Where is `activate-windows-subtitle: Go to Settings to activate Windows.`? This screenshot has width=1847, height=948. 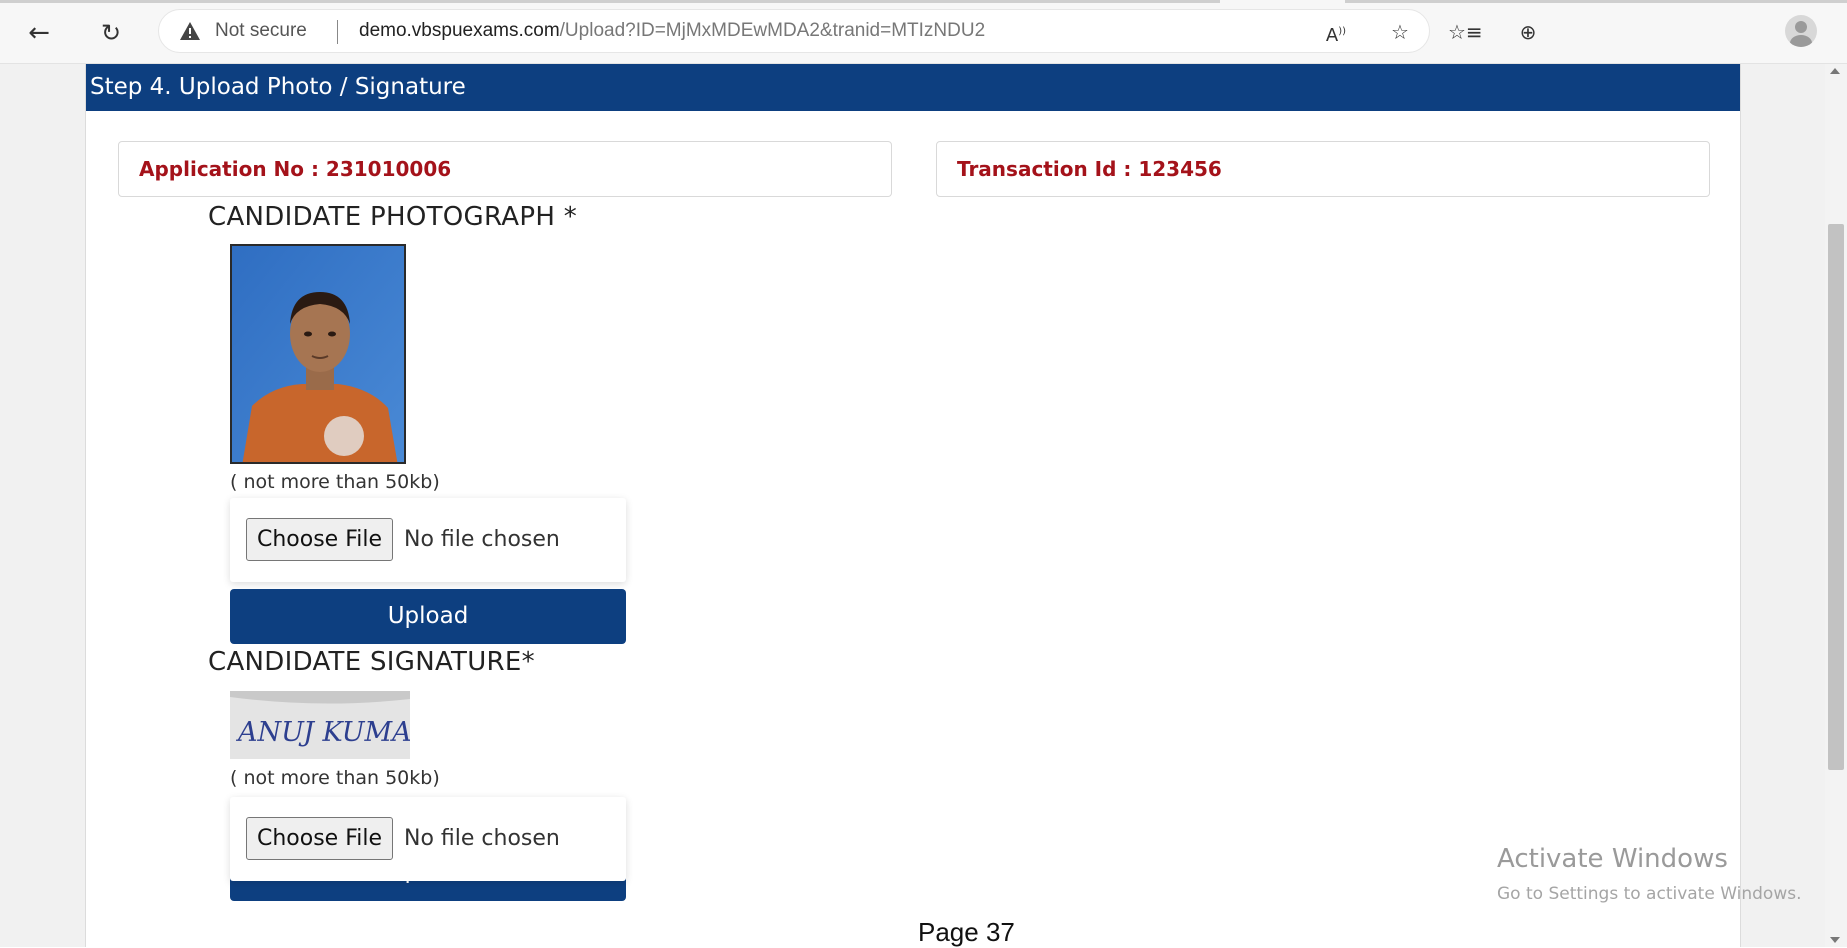 activate-windows-subtitle: Go to Settings to activate Windows. is located at coordinates (1649, 894).